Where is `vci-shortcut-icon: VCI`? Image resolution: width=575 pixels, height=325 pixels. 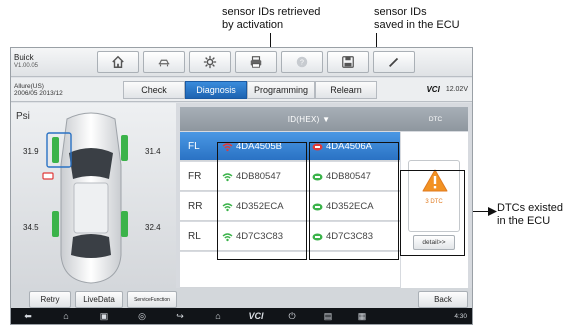 vci-shortcut-icon: VCI is located at coordinates (256, 316).